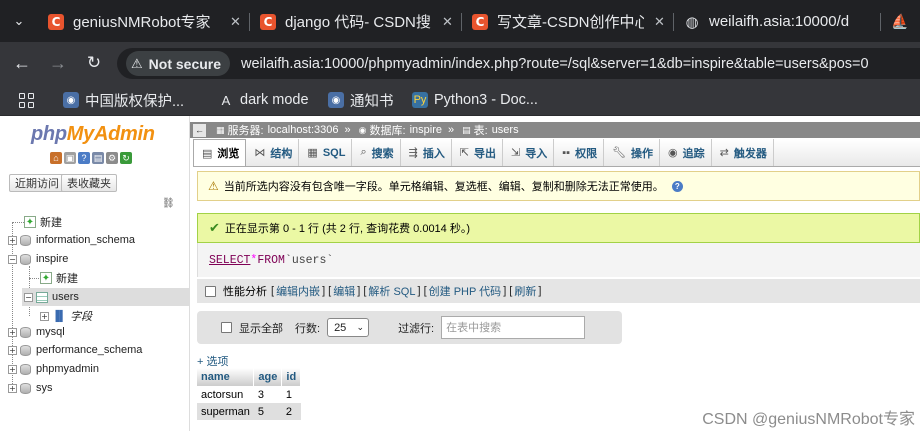  I want to click on bookmark-label: 通知书, so click(372, 101).